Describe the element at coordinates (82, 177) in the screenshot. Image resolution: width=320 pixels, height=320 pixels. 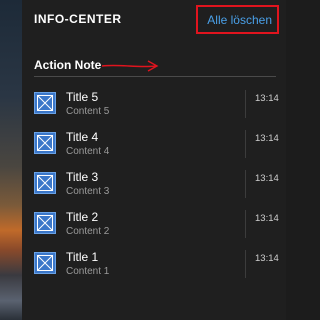
I see `notification-title: Title 3` at that location.